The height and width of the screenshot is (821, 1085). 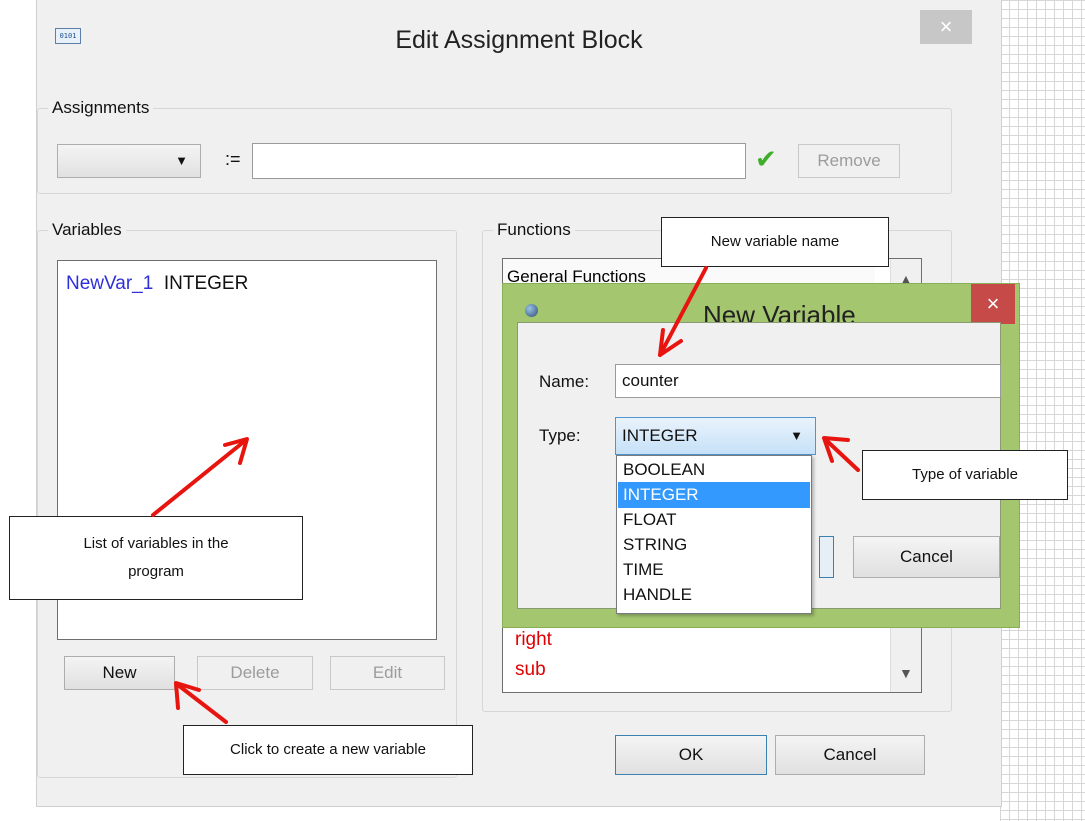 What do you see at coordinates (206, 283) in the screenshot?
I see `variable-type: INTEGER` at bounding box center [206, 283].